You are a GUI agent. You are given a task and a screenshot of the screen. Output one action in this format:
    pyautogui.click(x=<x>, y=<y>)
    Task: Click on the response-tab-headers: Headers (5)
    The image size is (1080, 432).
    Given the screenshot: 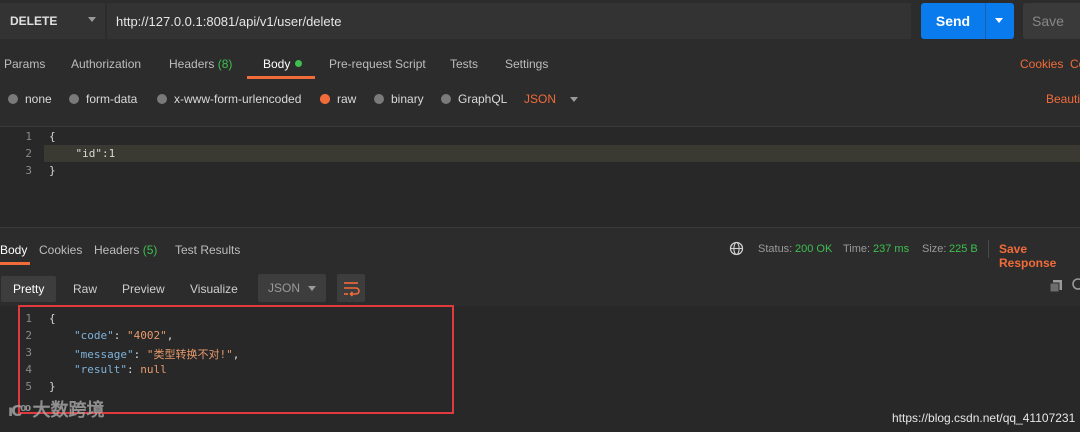 What is the action you would take?
    pyautogui.click(x=125, y=250)
    